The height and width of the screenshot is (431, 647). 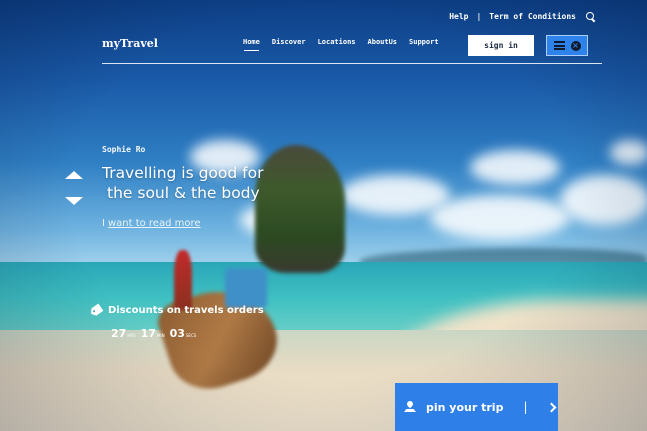 What do you see at coordinates (103, 223) in the screenshot?
I see `read-more-prefix: I` at bounding box center [103, 223].